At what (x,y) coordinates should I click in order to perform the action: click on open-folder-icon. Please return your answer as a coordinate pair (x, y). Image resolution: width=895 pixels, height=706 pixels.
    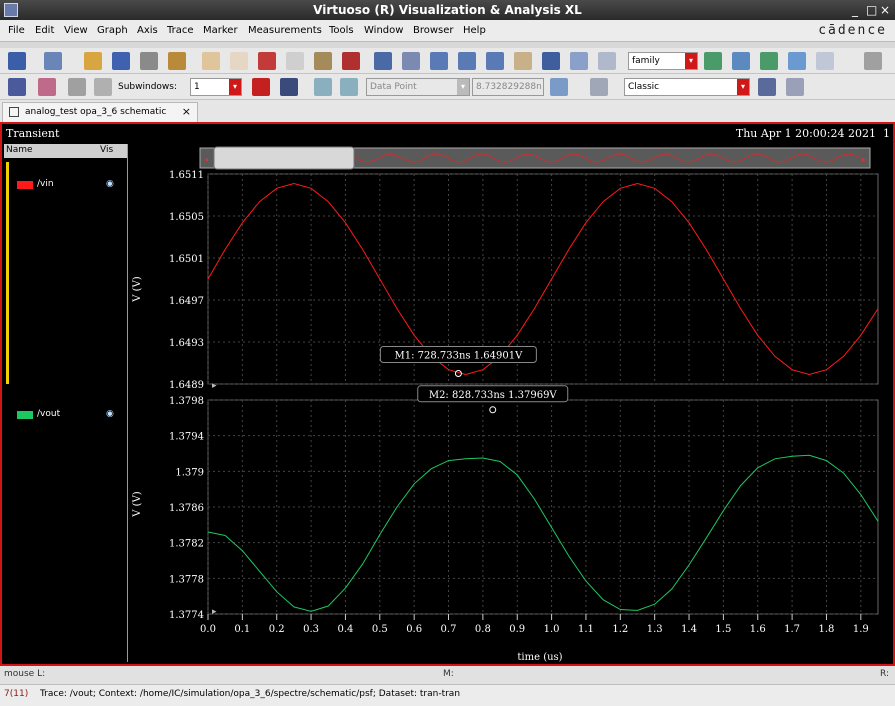
    Looking at the image, I should click on (93, 61).